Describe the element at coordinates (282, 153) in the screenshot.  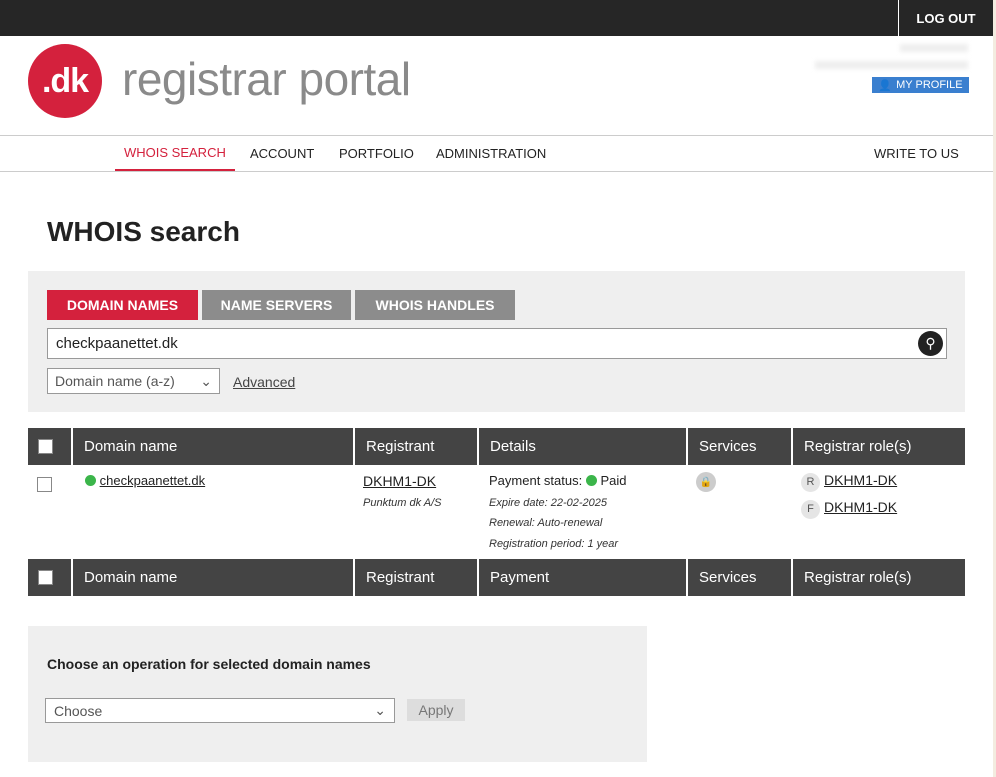
I see `nav-account: ACCOUNT` at that location.